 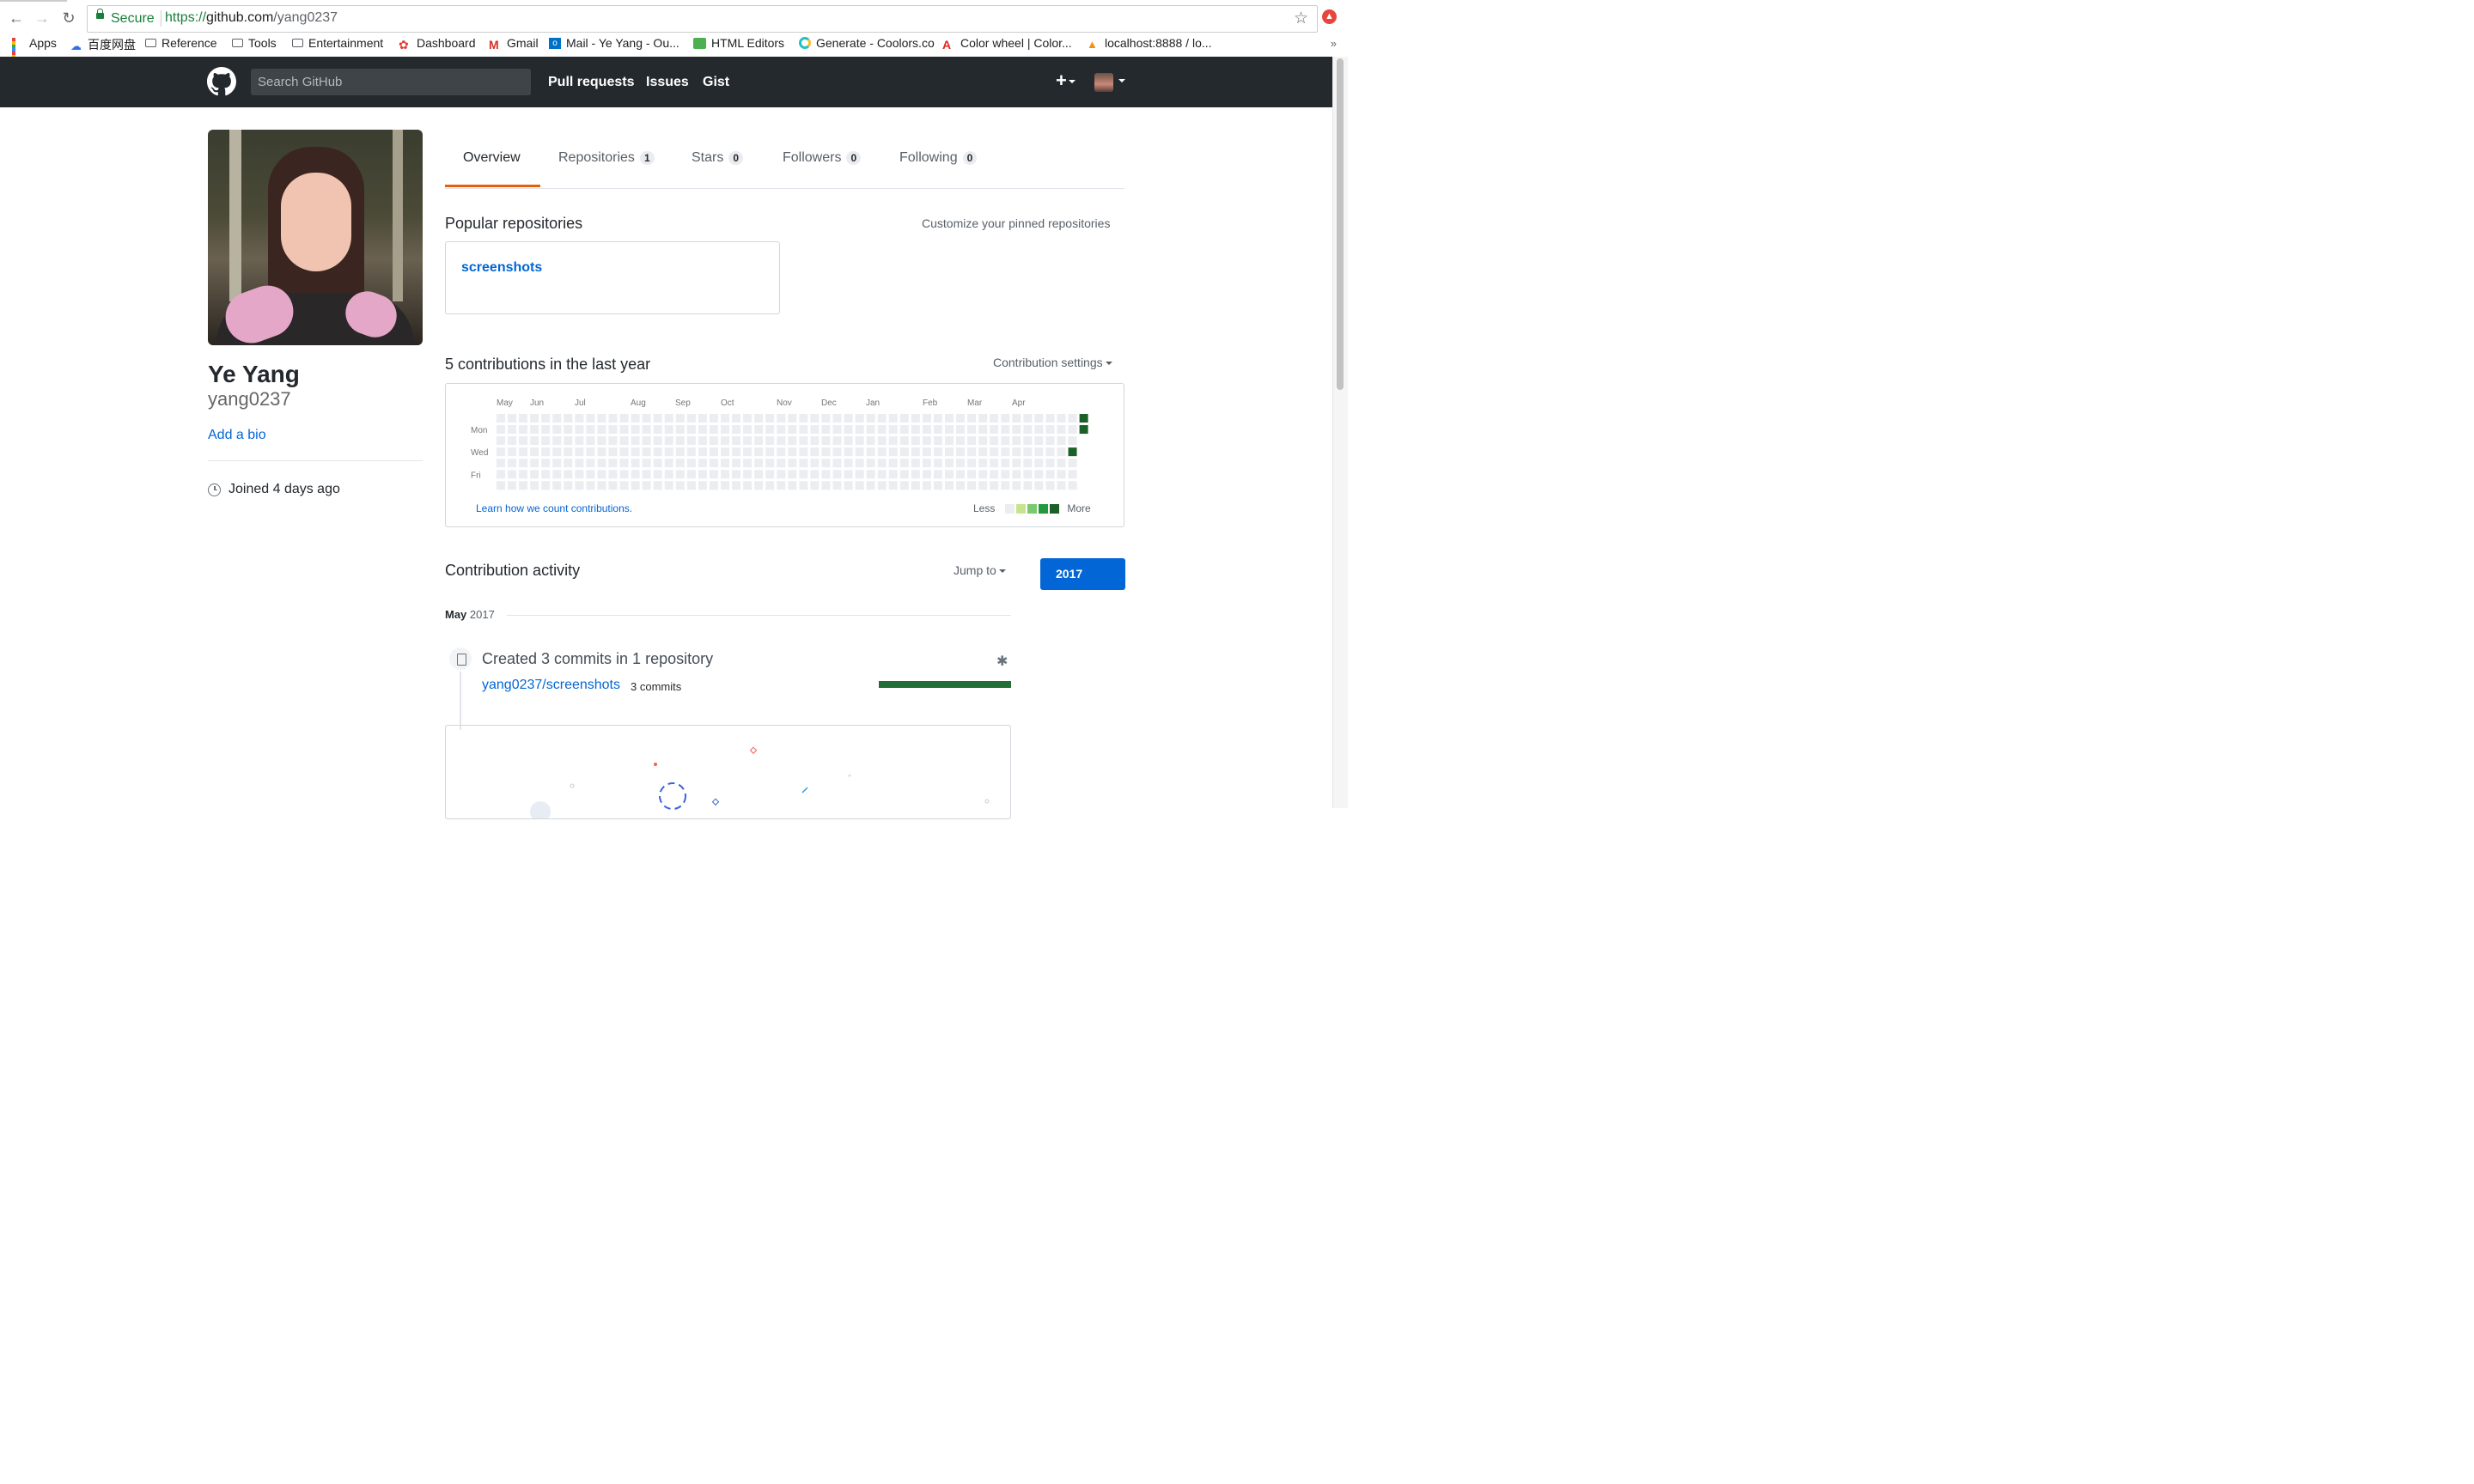 What do you see at coordinates (667, 82) in the screenshot?
I see `nav-issues: Issues` at bounding box center [667, 82].